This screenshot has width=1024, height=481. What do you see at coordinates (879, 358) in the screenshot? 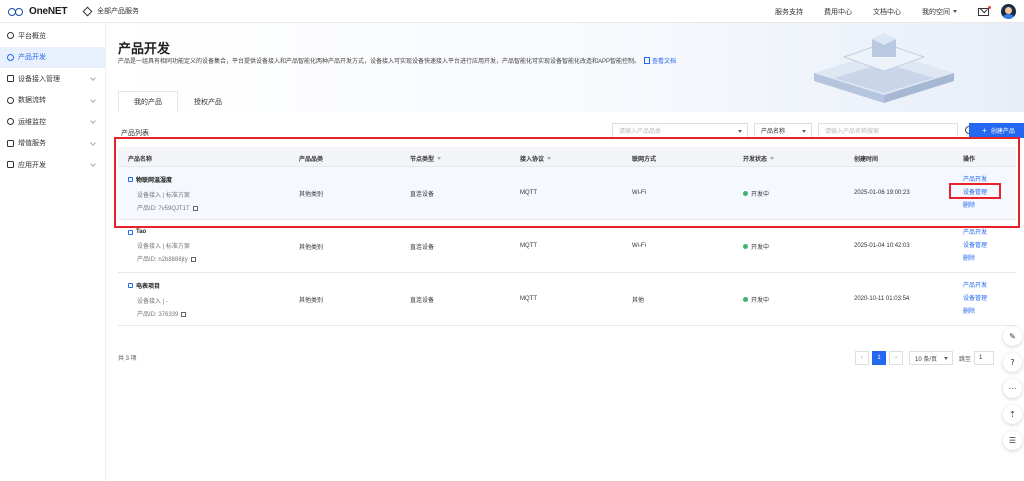
I see `page-number-current: 1` at bounding box center [879, 358].